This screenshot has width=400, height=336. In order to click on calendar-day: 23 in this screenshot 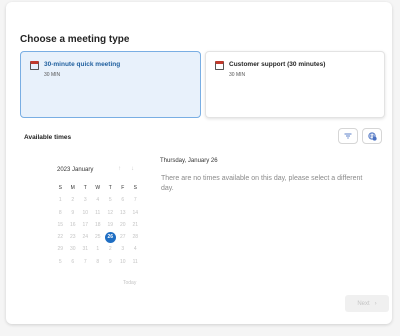, I will do `click(73, 237)`.